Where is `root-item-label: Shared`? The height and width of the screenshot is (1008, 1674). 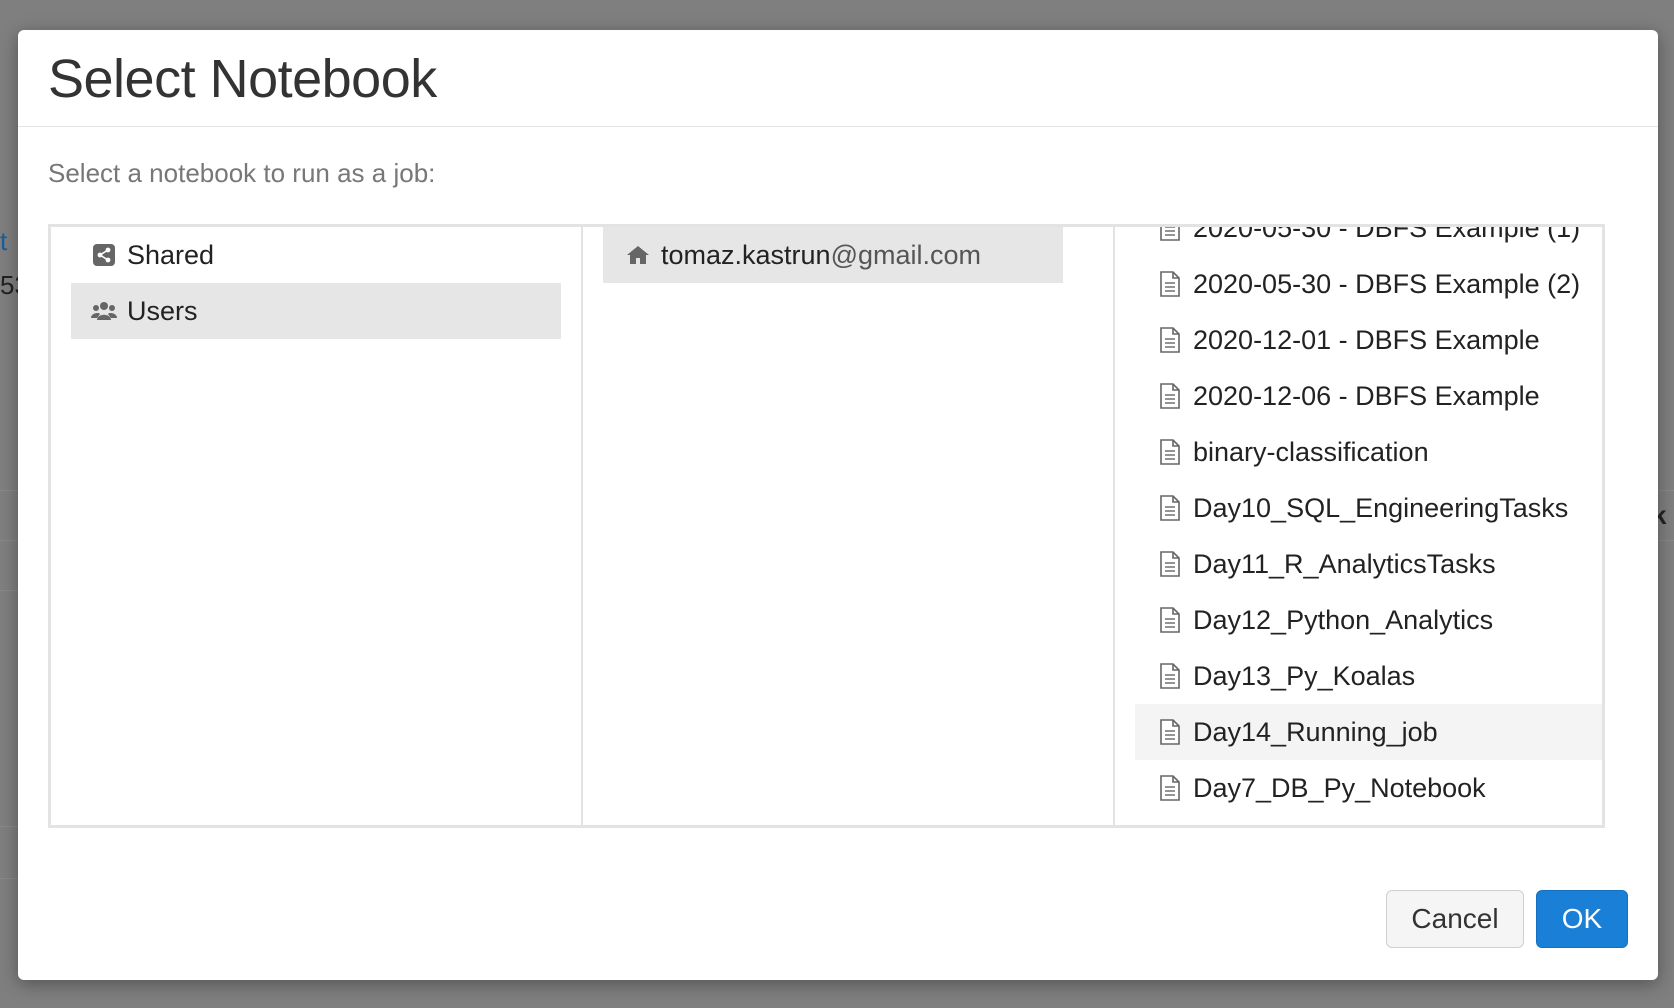 root-item-label: Shared is located at coordinates (171, 254).